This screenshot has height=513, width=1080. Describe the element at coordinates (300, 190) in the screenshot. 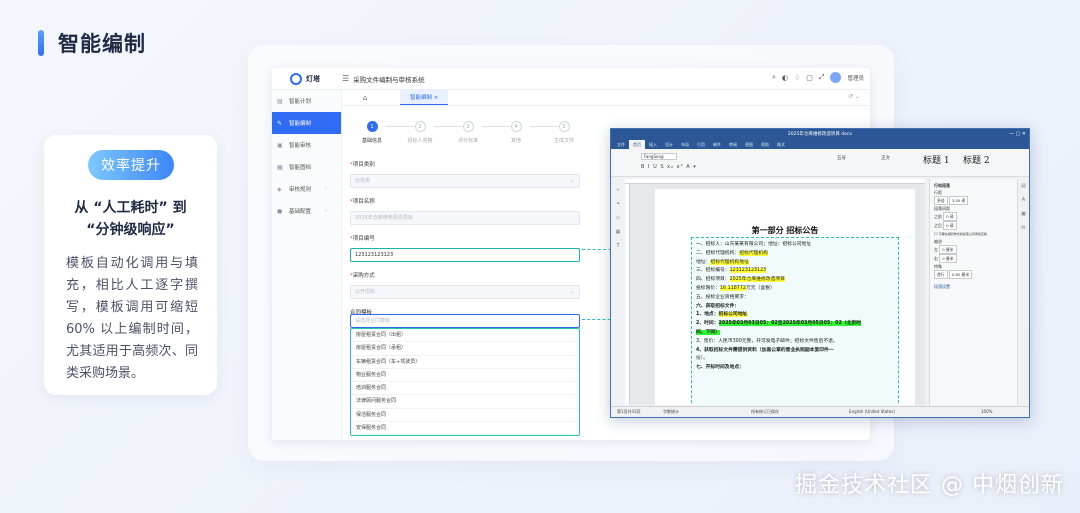

I see `sidebar-item-label: 审核规则` at that location.